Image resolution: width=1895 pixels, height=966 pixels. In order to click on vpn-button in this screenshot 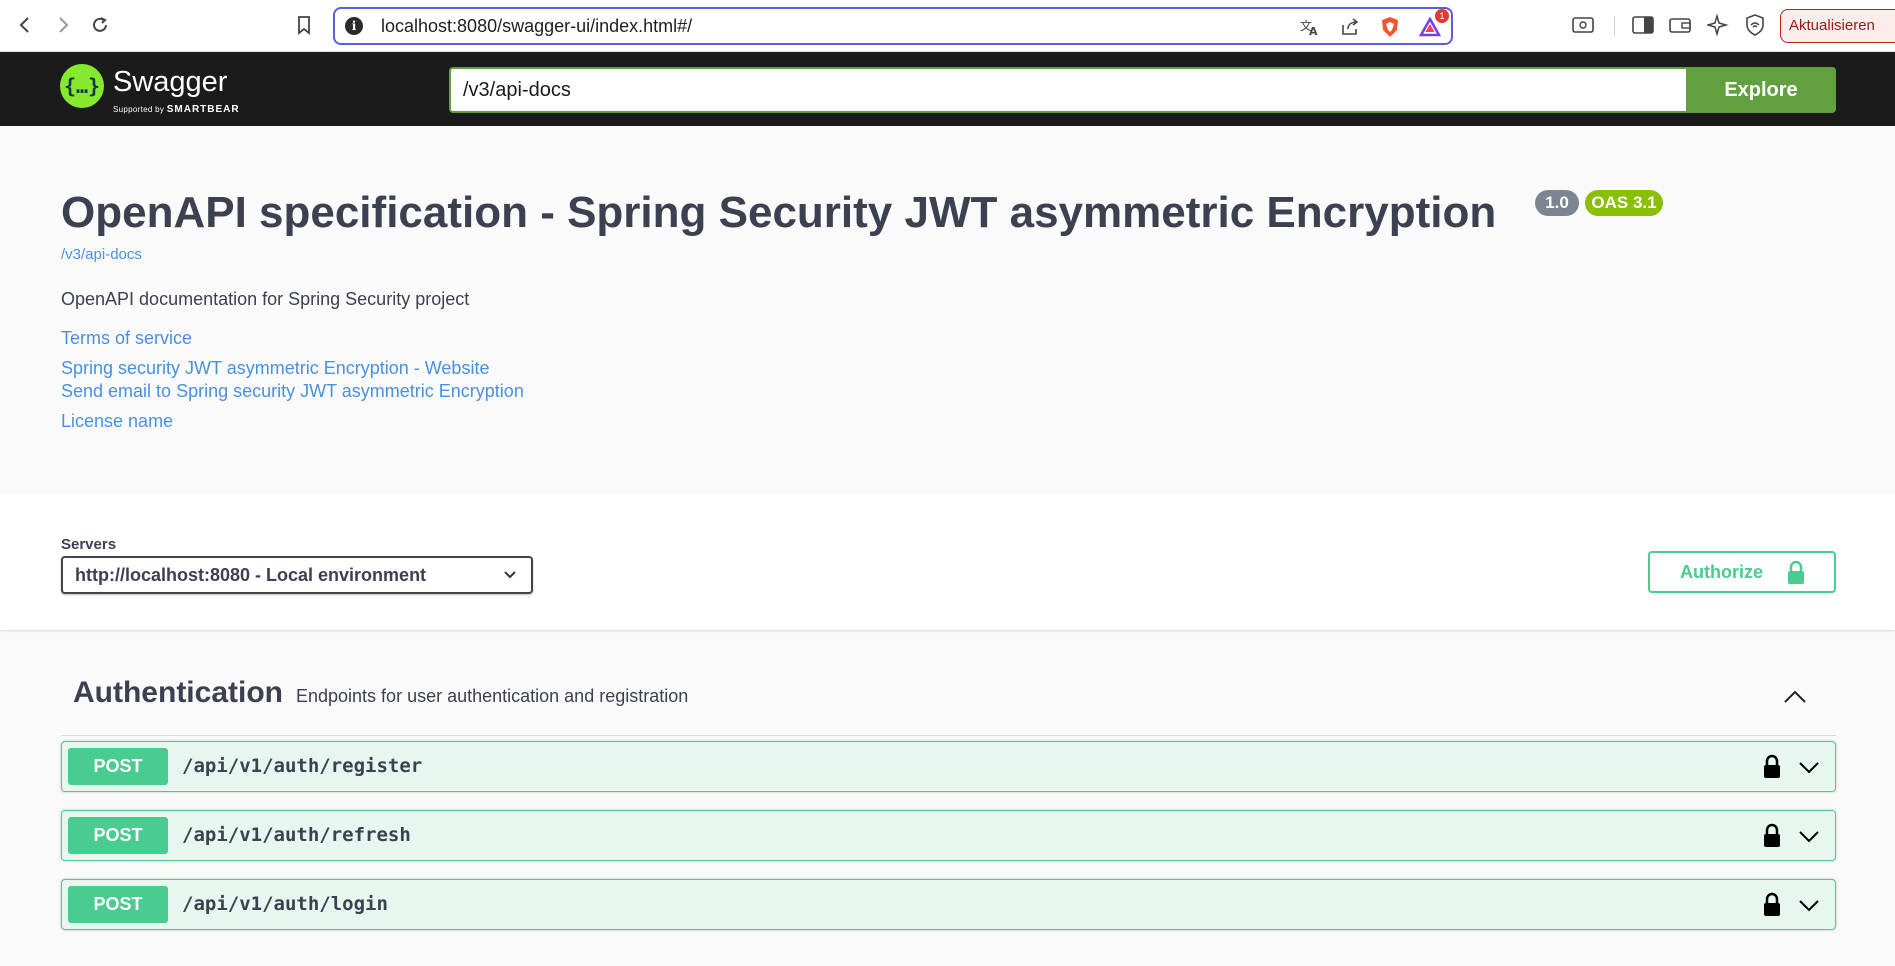, I will do `click(1755, 25)`.